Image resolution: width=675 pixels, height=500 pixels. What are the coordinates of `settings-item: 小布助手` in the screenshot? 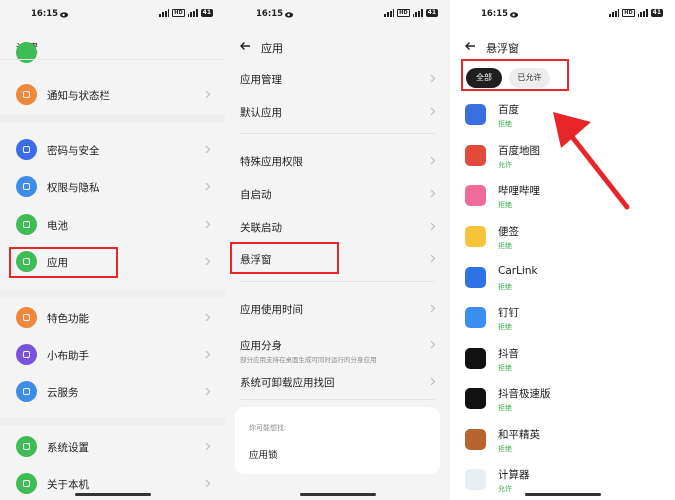 It's located at (112, 355).